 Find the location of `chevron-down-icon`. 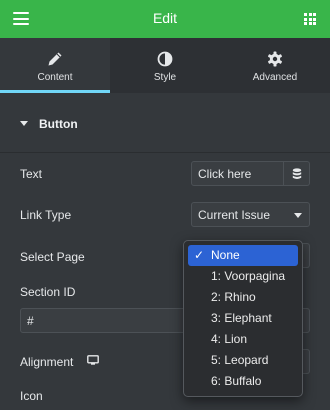

chevron-down-icon is located at coordinates (298, 215).